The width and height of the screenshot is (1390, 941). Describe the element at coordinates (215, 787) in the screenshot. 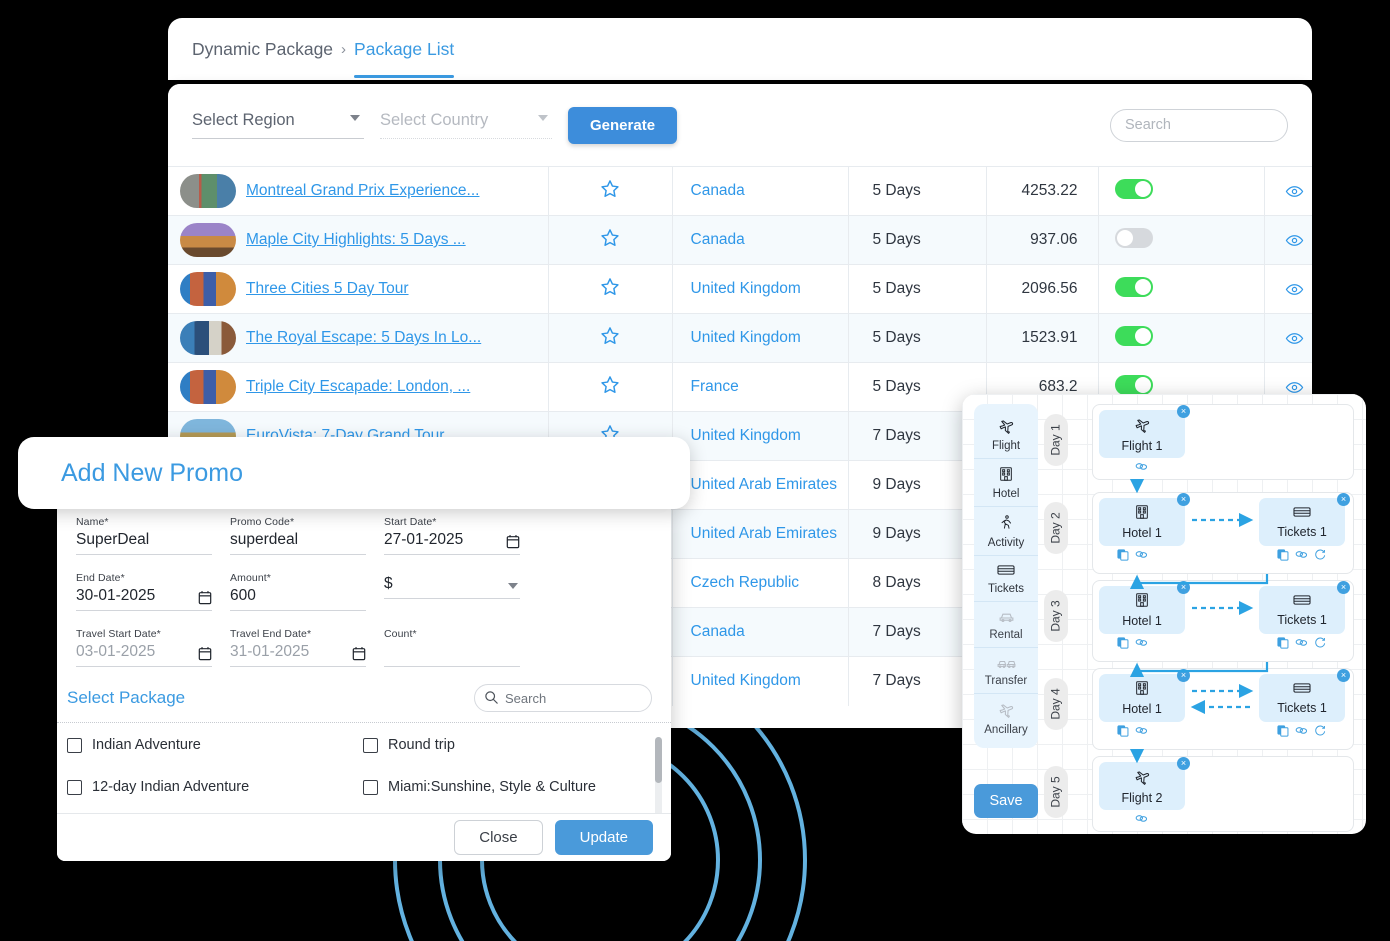

I see `list-item: 12-day Indian Adventure` at that location.